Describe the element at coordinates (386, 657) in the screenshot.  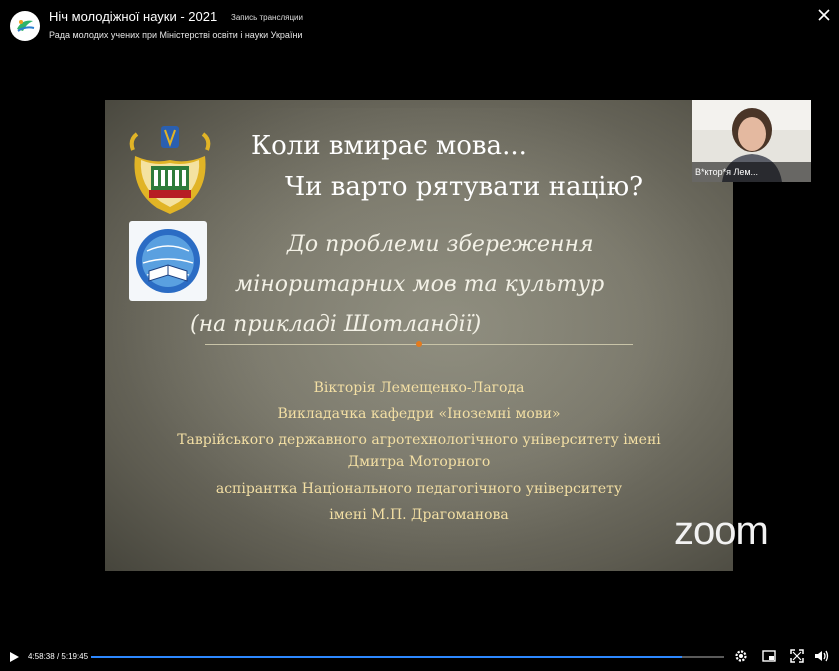
I see `progress-fill` at that location.